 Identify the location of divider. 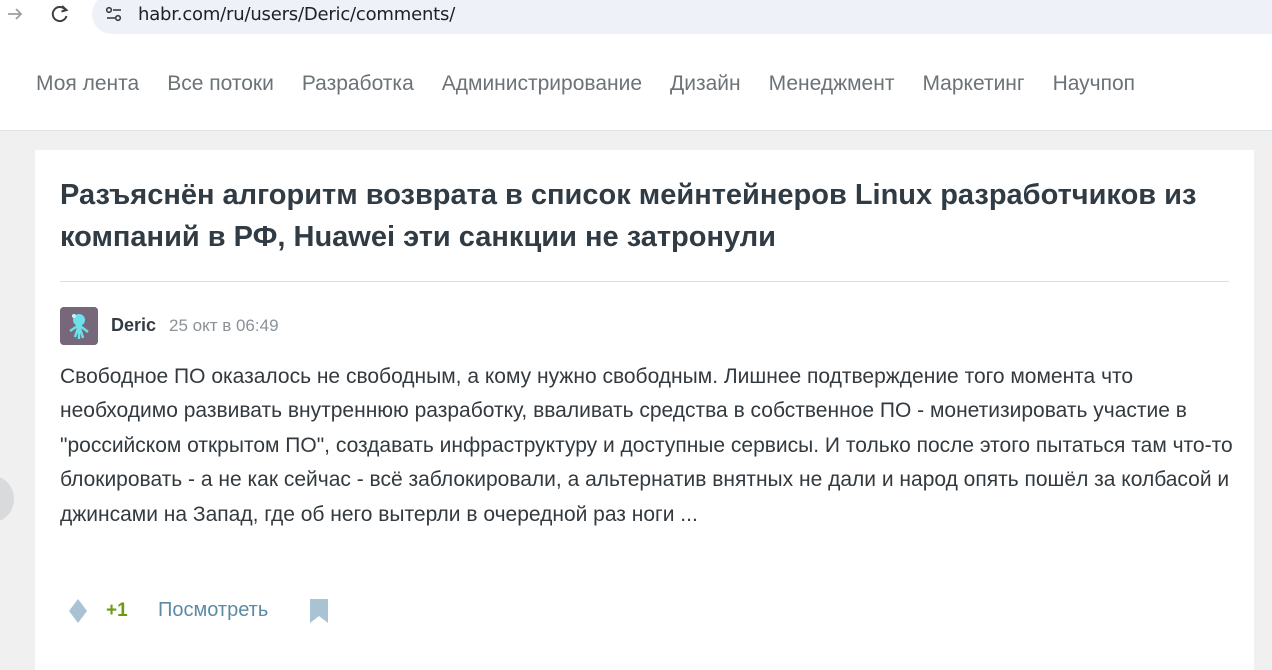
(644, 281).